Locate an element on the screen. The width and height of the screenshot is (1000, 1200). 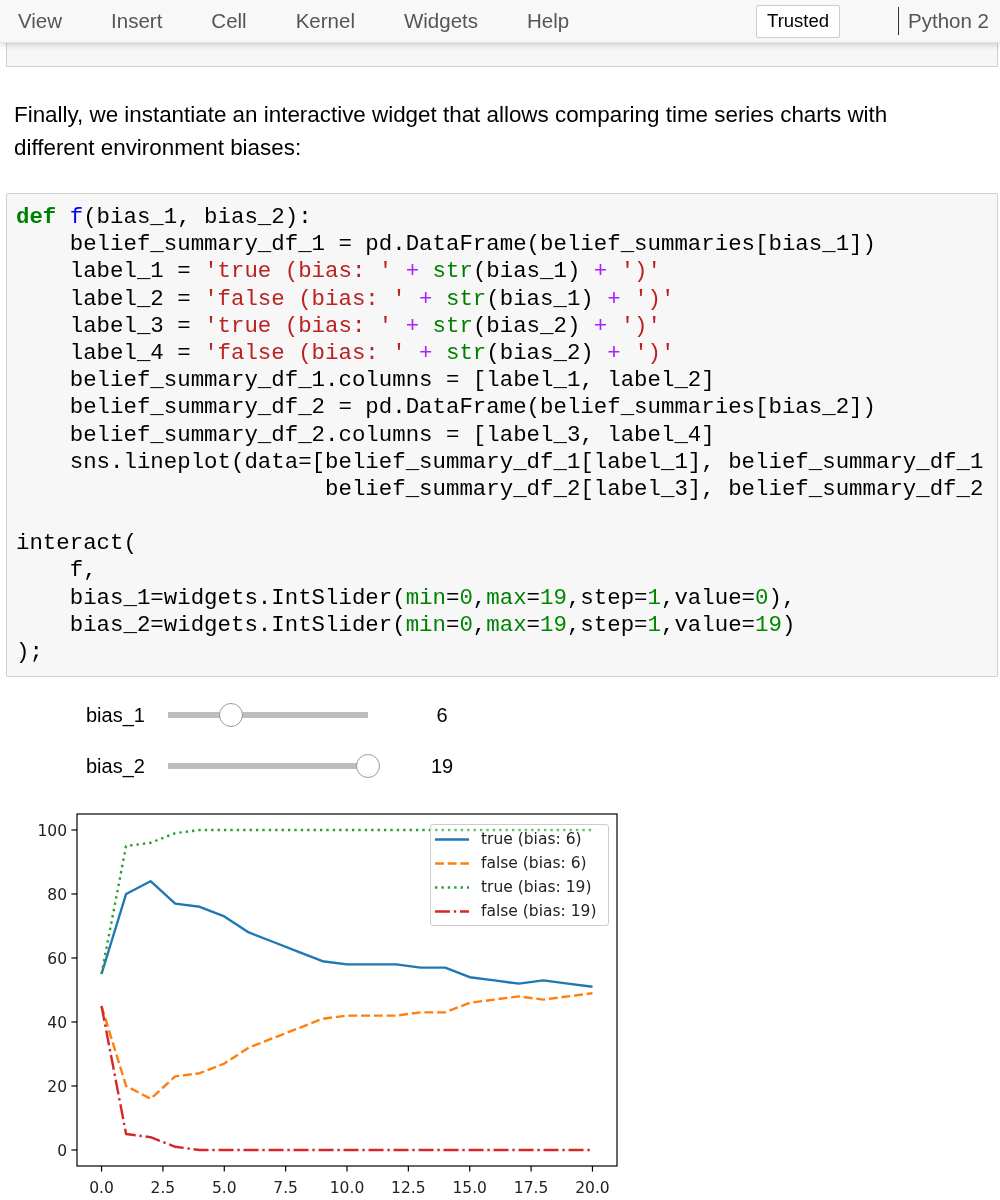
code-line: bias_2=widgets.IntSlider(min=0,max=19,step=1,value=19) is located at coordinates (432, 625).